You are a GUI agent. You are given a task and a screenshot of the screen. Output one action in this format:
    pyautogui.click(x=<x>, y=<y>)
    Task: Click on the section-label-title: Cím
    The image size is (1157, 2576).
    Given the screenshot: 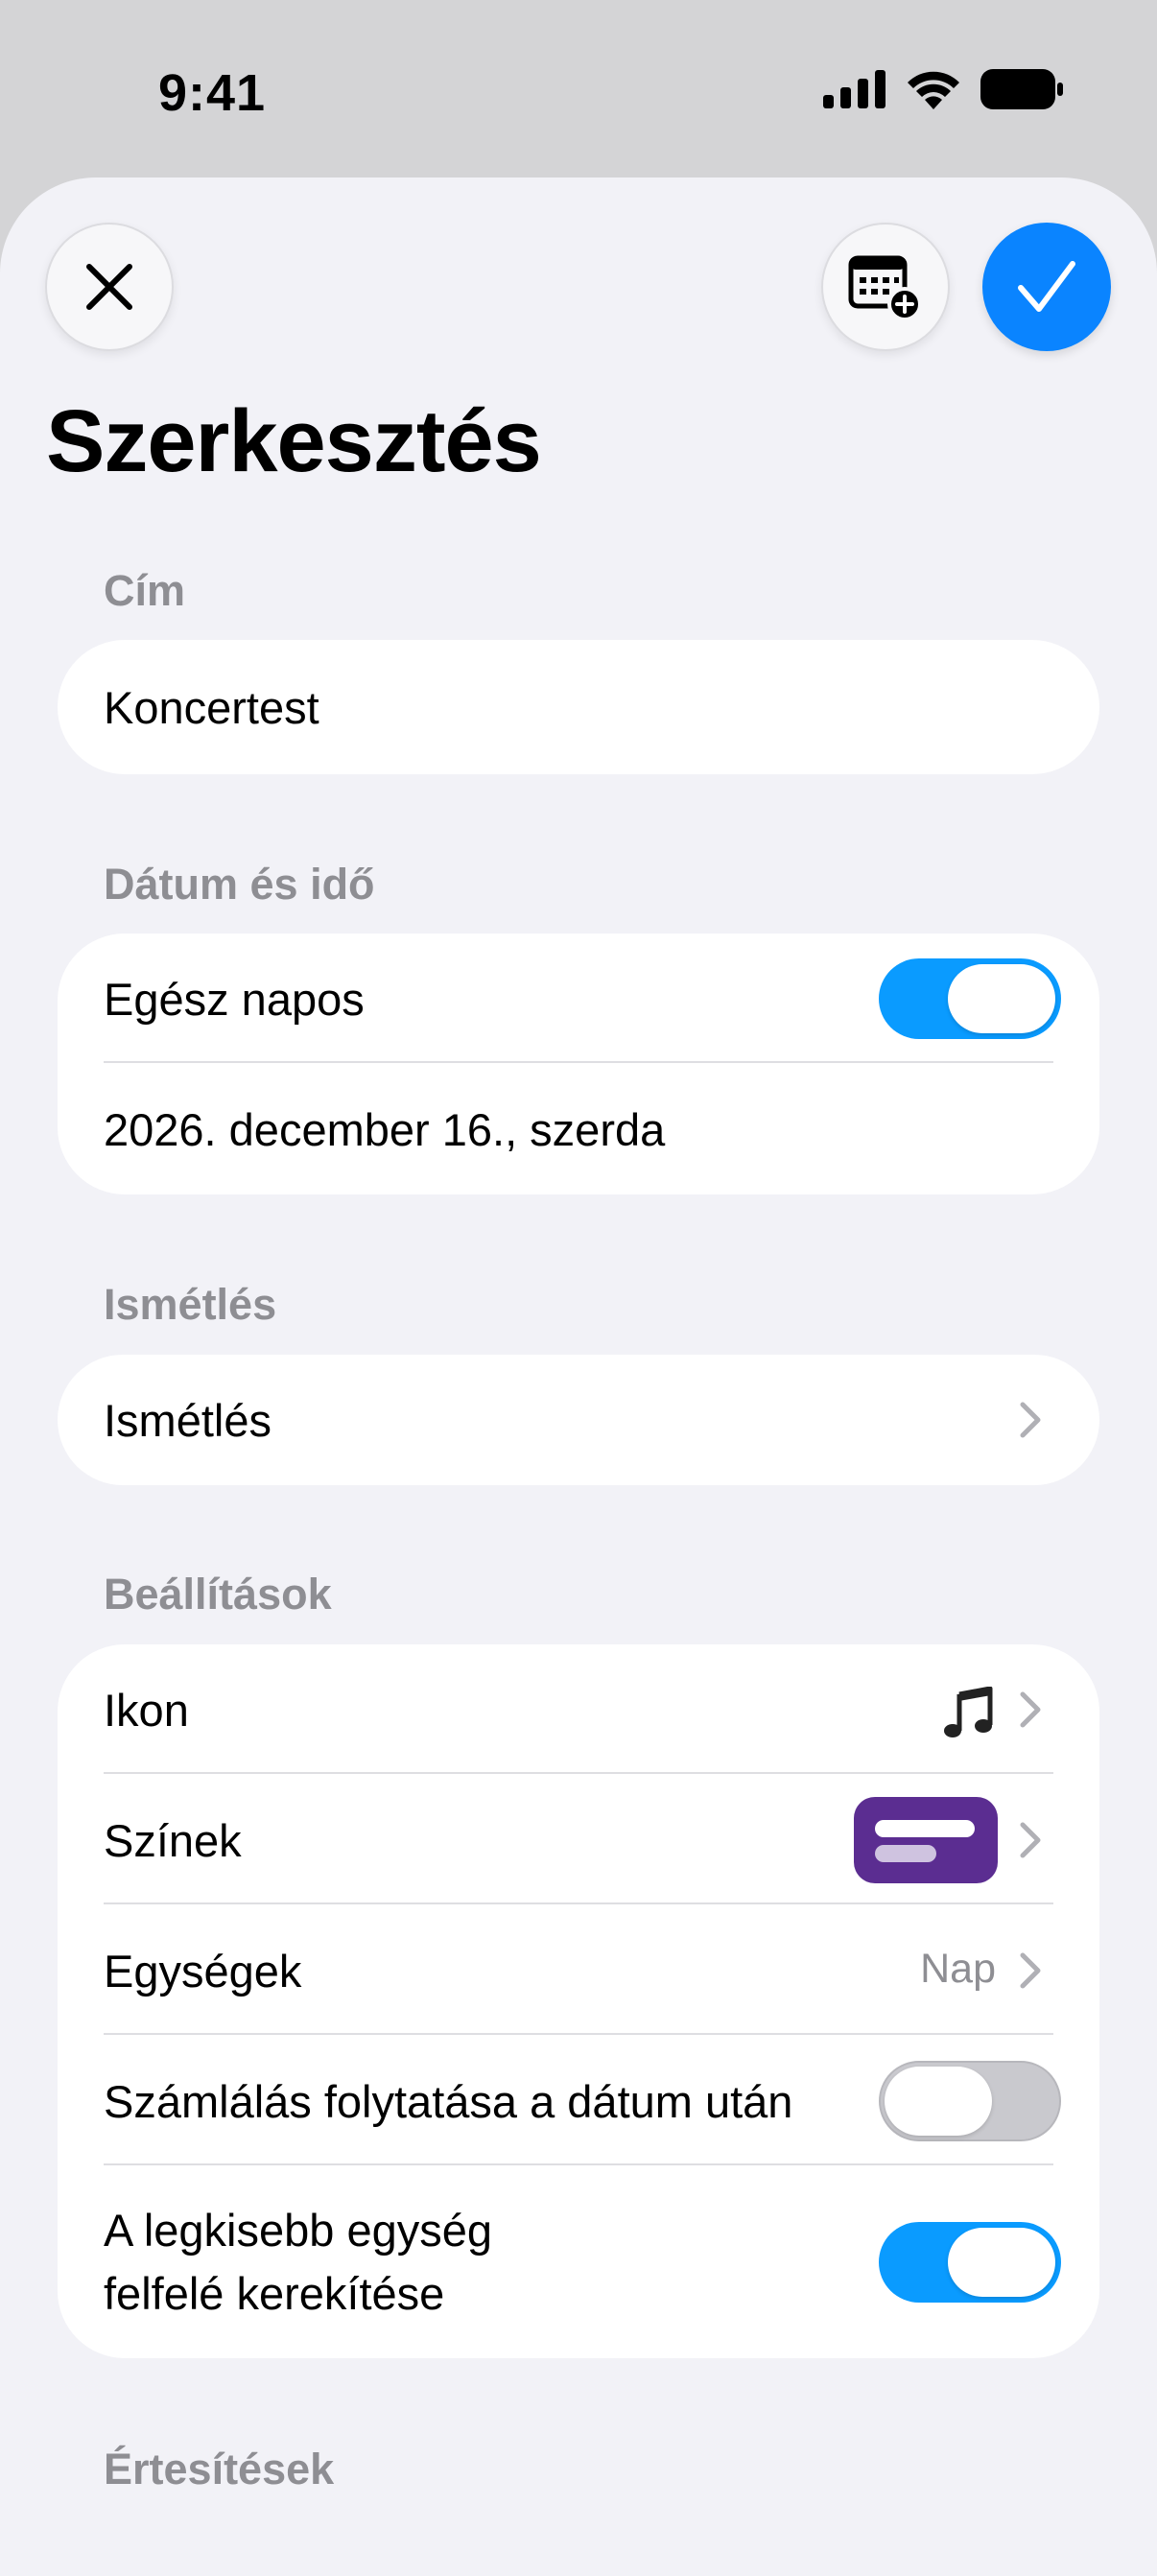 What is the action you would take?
    pyautogui.click(x=145, y=590)
    